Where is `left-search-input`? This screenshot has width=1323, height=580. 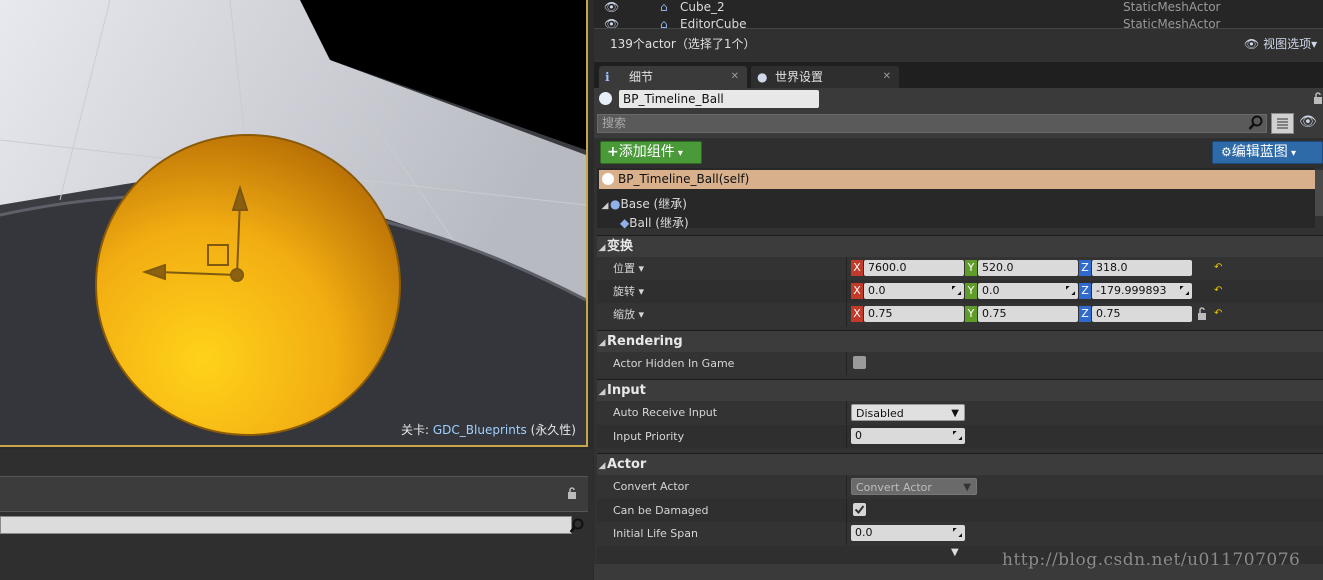
left-search-input is located at coordinates (286, 525).